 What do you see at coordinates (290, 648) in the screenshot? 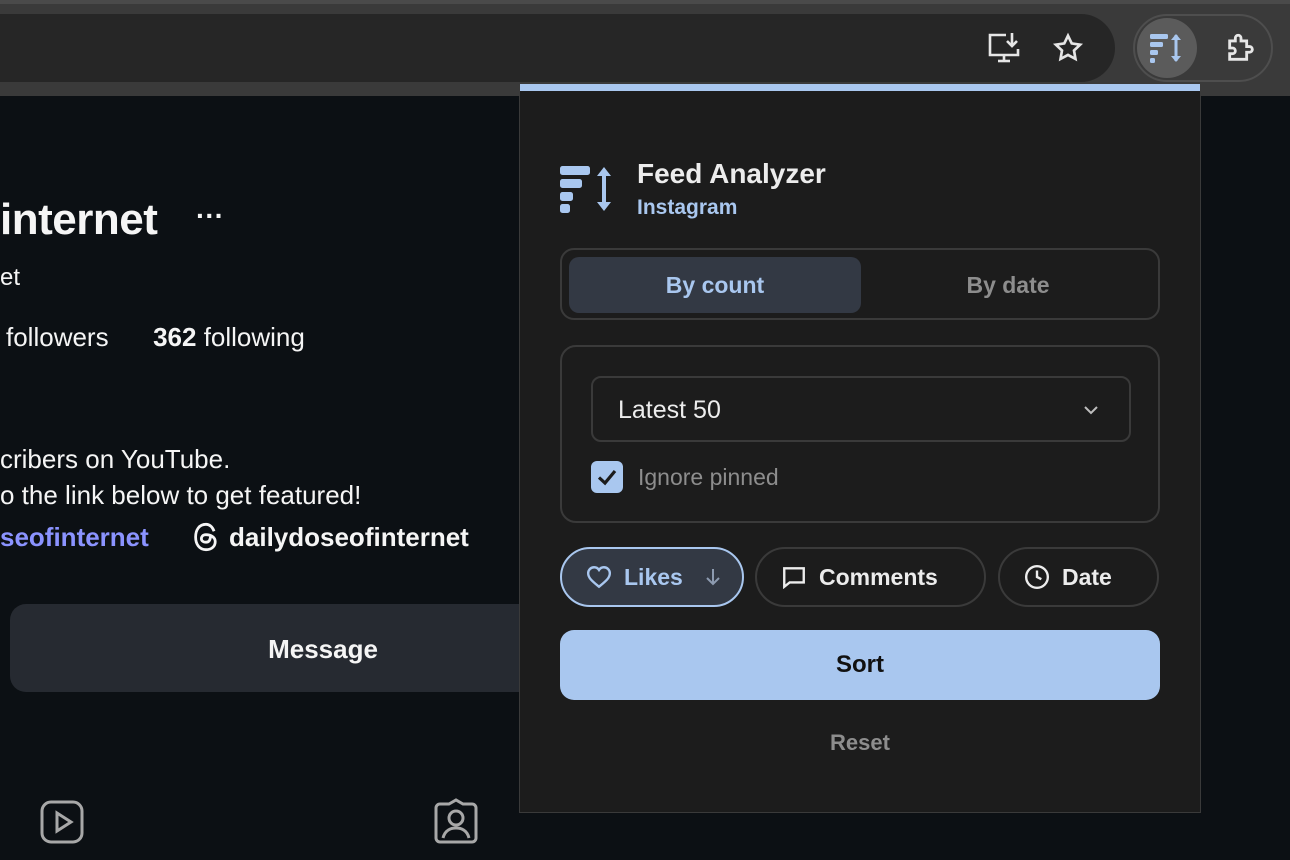
I see `message-button: Message` at bounding box center [290, 648].